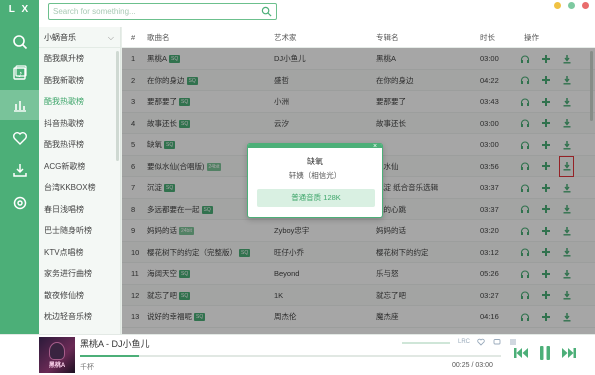 The image size is (595, 375). I want to click on list-item: 巴士随身听榜, so click(79, 231).